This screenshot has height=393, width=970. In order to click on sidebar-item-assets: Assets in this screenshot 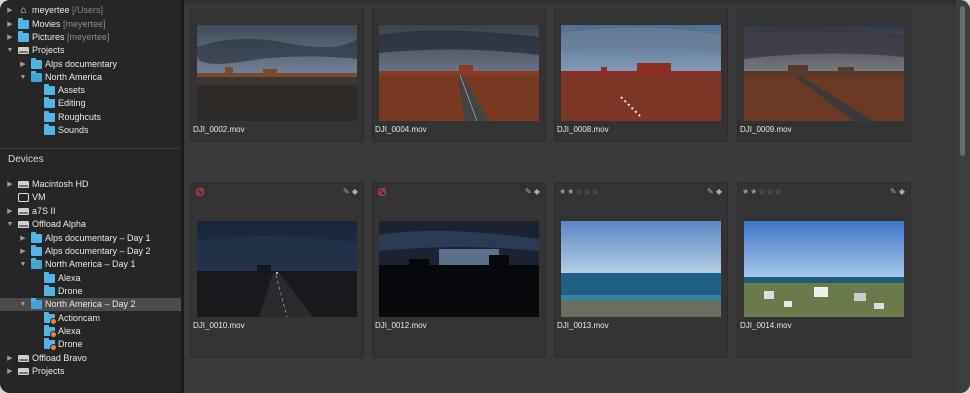, I will do `click(90, 90)`.